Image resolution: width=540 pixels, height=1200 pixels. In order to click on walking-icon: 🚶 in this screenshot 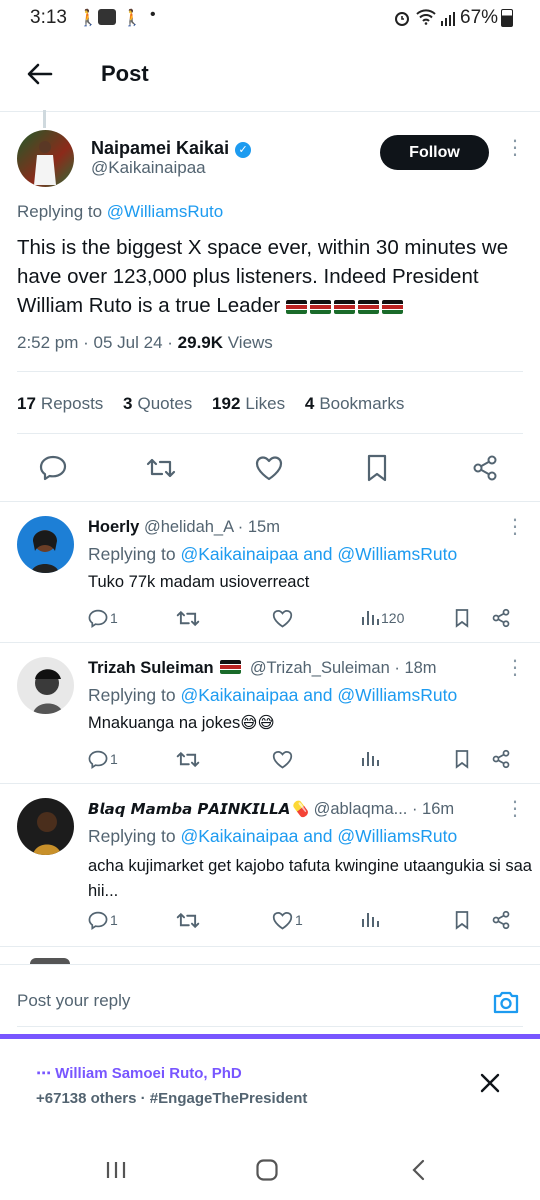, I will do `click(88, 18)`.